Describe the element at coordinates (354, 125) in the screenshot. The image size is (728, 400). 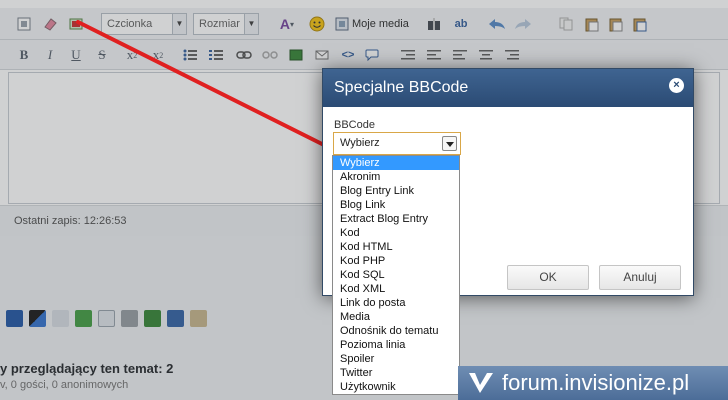
I see `bbcode-field-label: BBCode` at that location.